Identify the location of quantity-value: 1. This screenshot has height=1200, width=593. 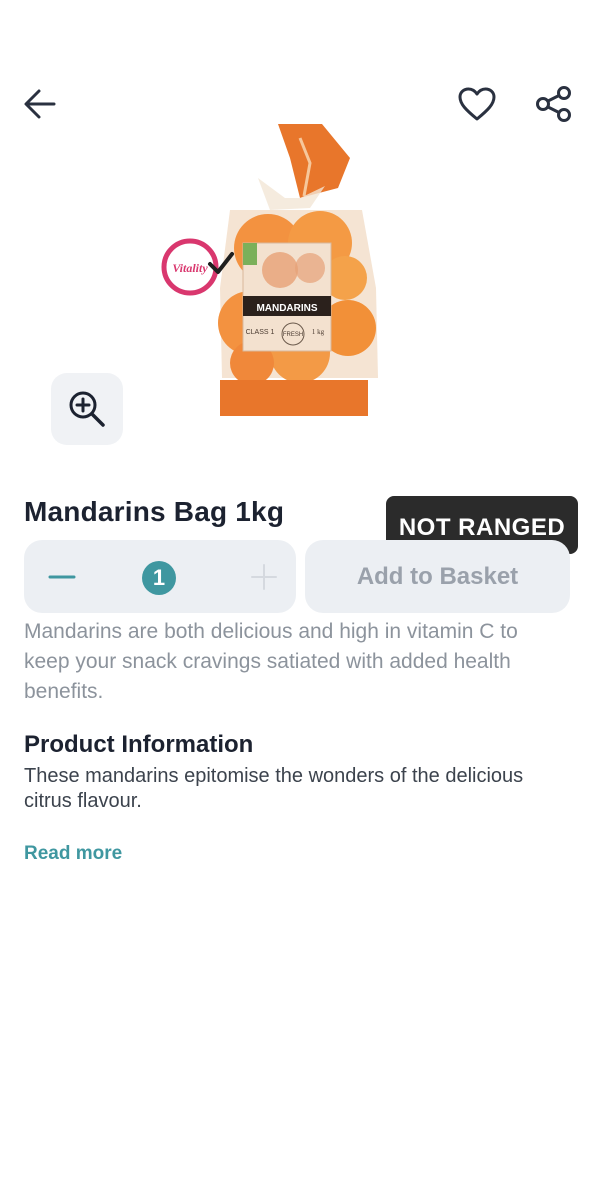
(159, 578).